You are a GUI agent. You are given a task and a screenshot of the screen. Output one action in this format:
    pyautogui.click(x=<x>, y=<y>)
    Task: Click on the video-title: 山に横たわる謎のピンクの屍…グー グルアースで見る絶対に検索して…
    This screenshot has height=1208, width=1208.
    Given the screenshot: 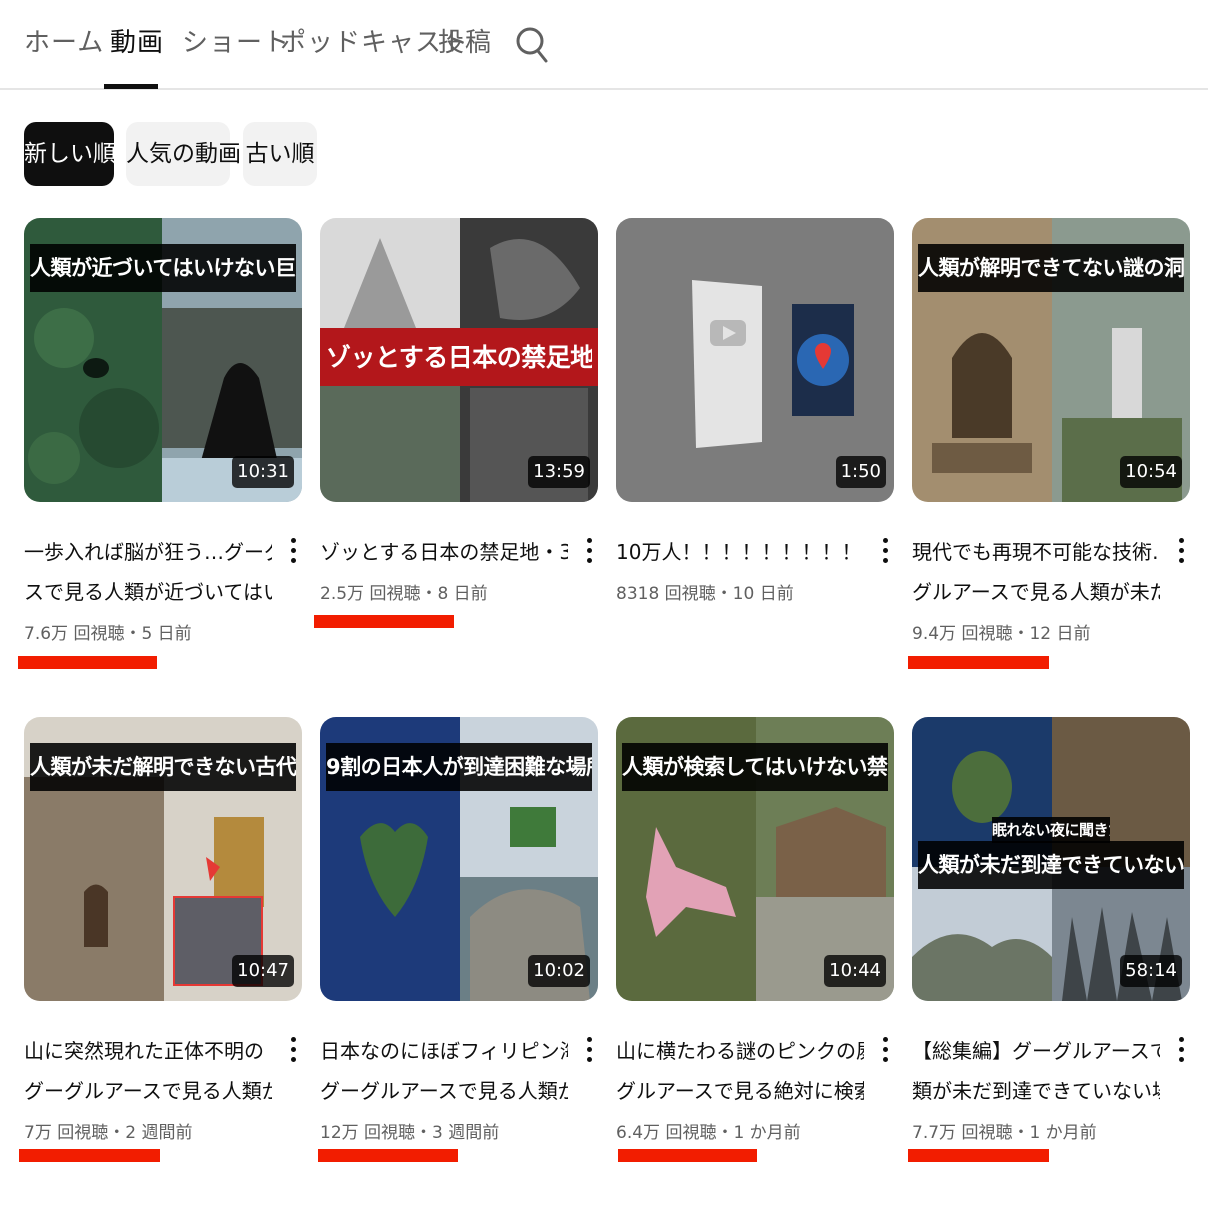 What is the action you would take?
    pyautogui.click(x=740, y=1071)
    